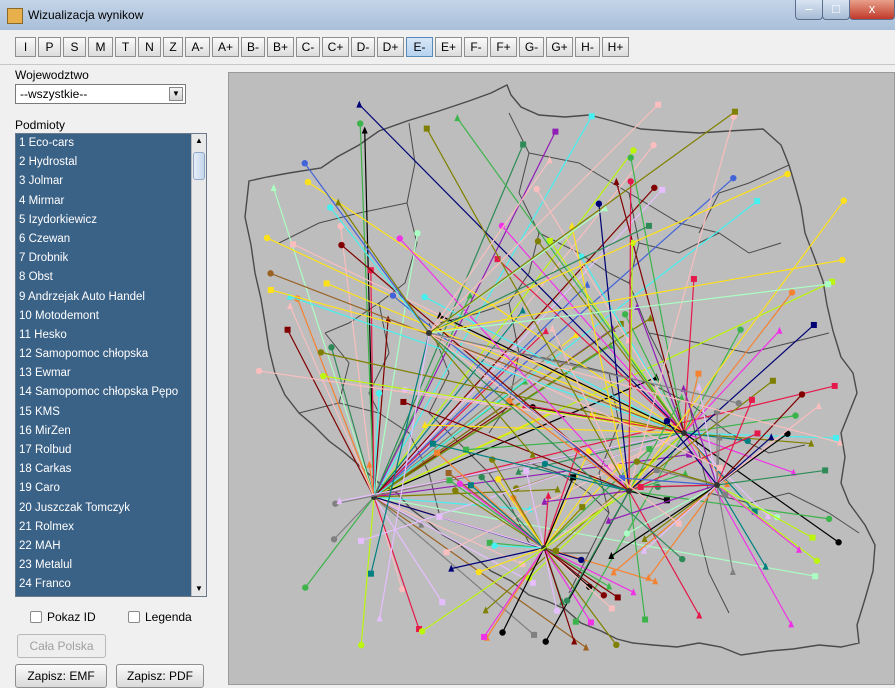  Describe the element at coordinates (104, 488) in the screenshot. I see `list-item: 19 Caro` at that location.